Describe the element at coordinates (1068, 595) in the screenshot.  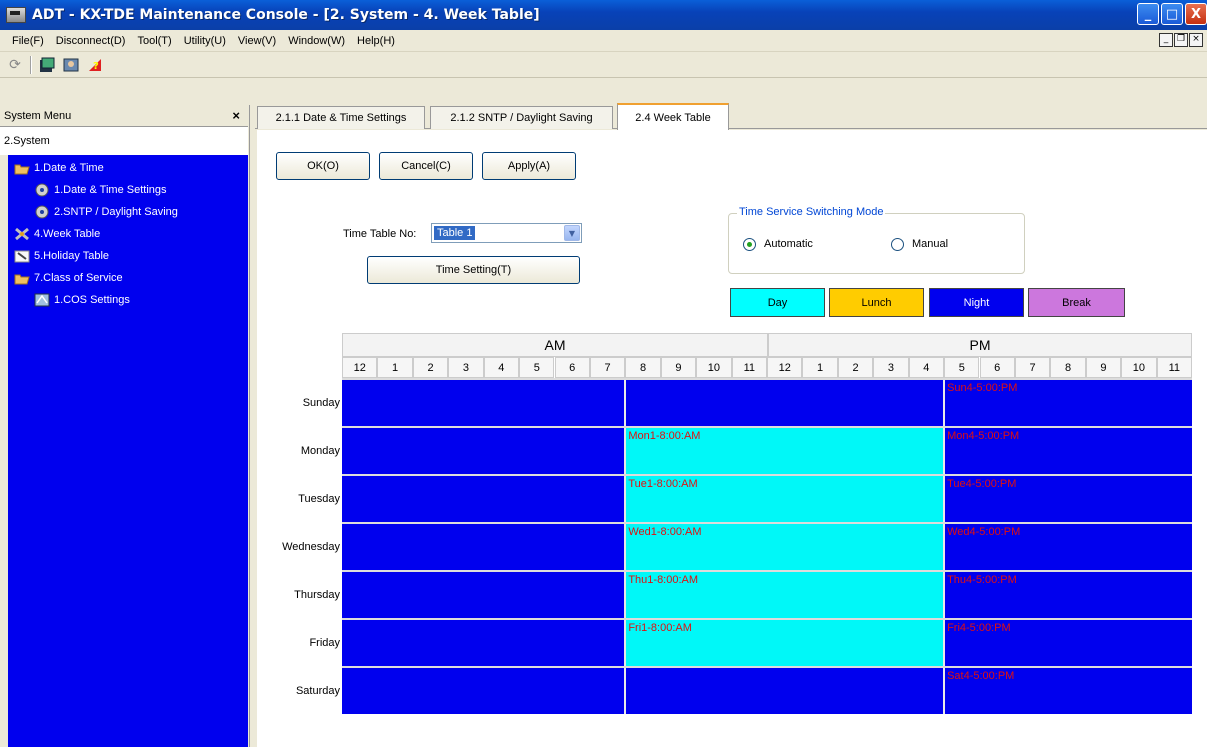
I see `night-segment: Thu4-5:00:PM` at that location.